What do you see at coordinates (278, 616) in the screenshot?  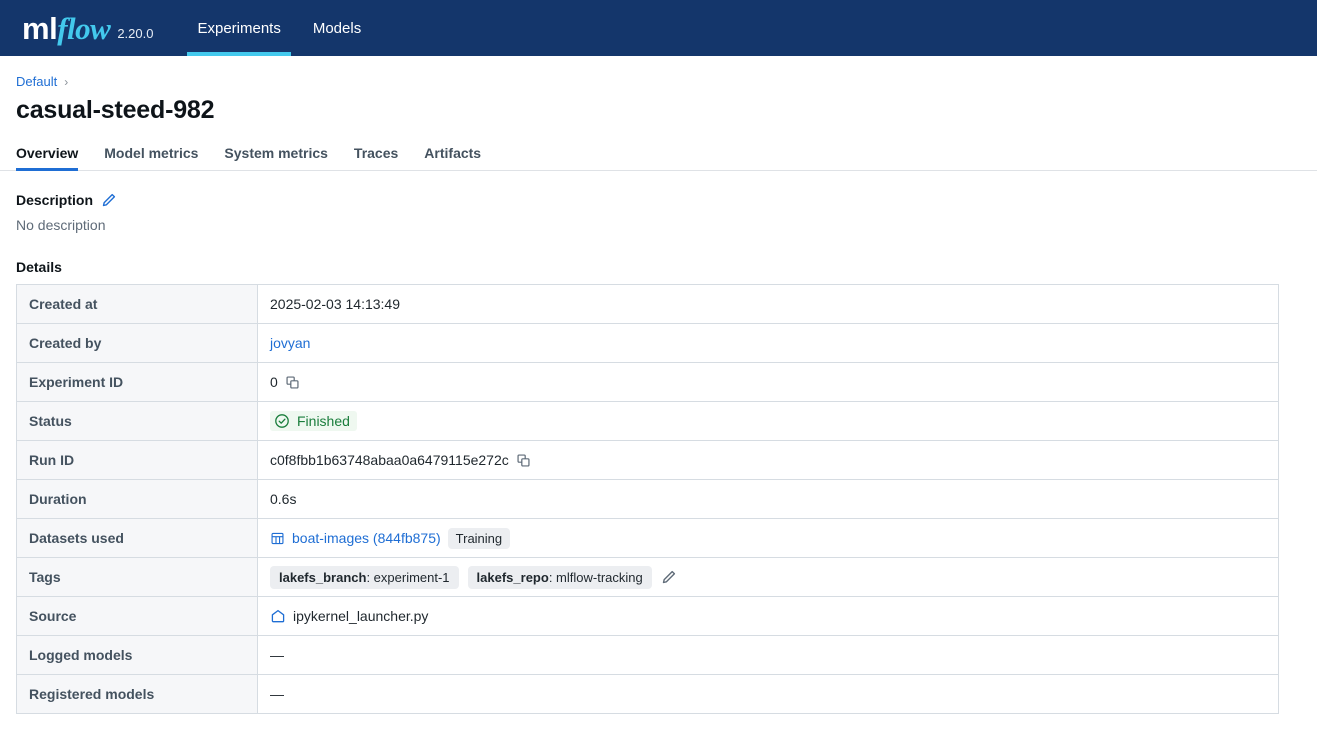 I see `home-icon` at bounding box center [278, 616].